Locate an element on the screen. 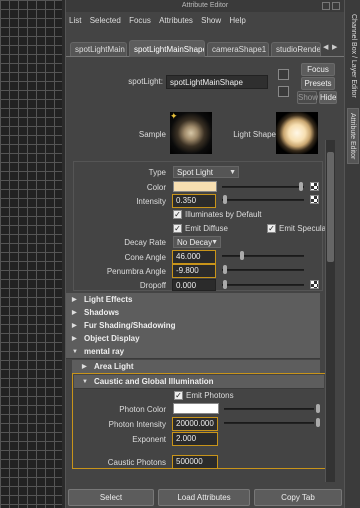  cone-angle-field: 46.000 is located at coordinates (194, 257).